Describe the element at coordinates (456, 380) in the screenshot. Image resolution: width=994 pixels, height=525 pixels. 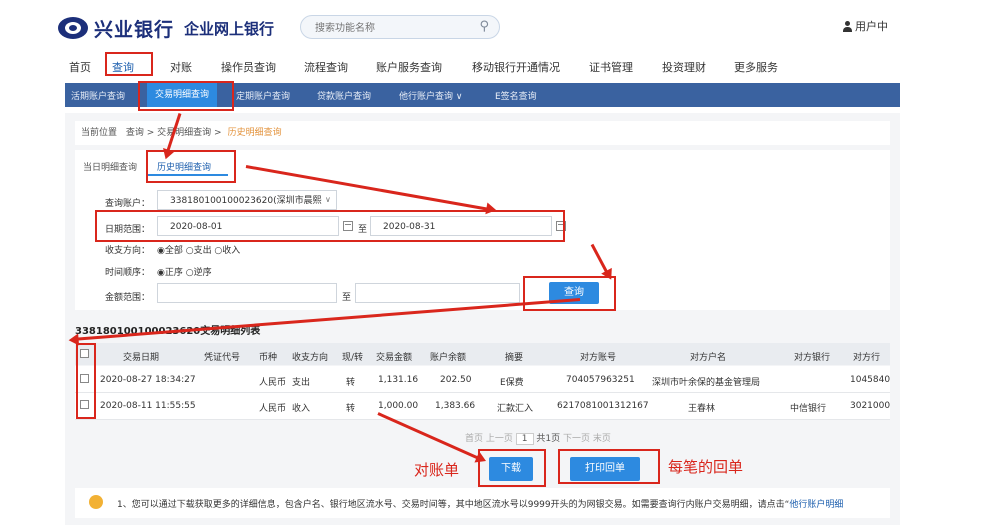
I see `cell-balance: 202.50` at that location.